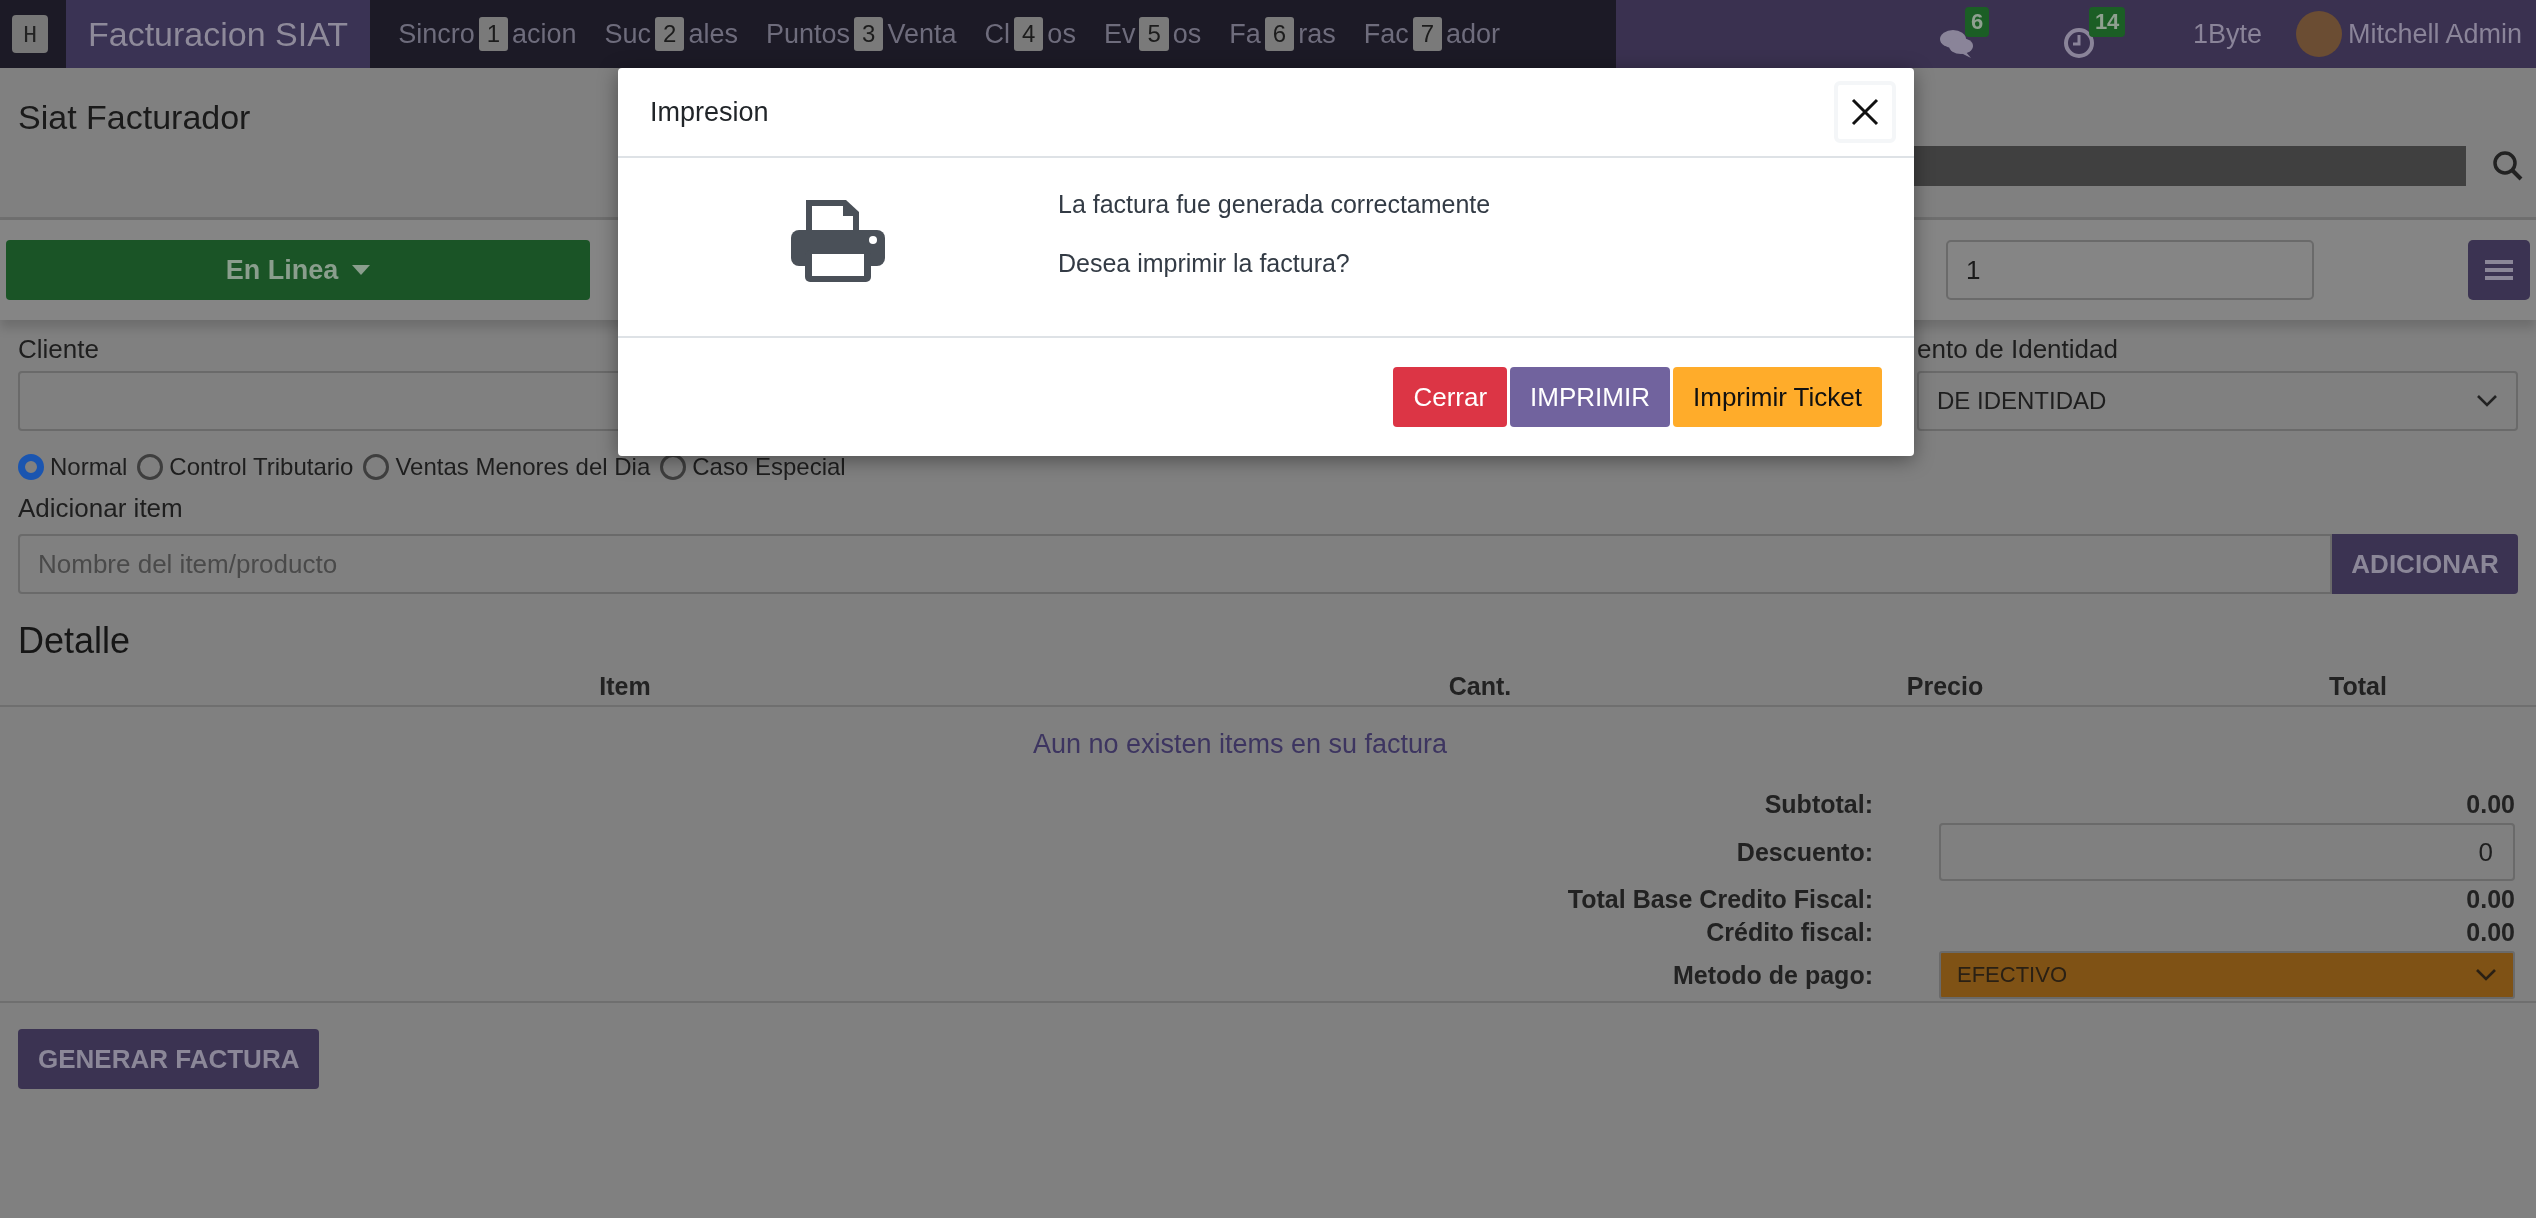 The image size is (2536, 1218). I want to click on activity-button: 14, so click(2095, 34).